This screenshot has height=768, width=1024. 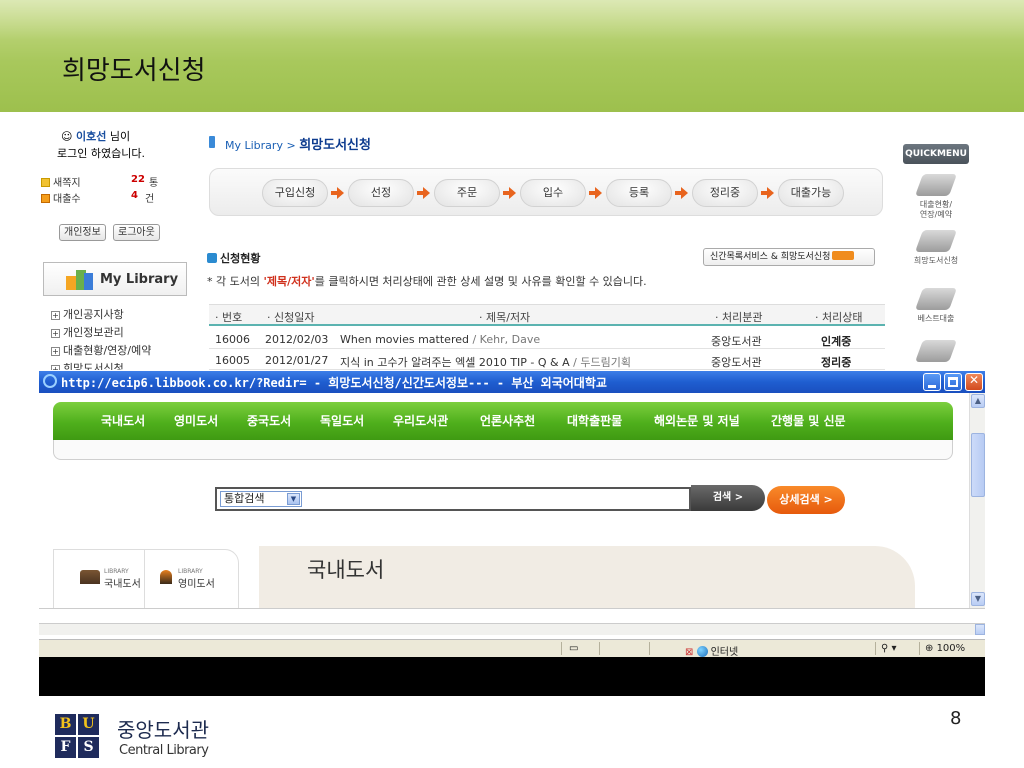 I want to click on tab-domestic: LIBRARY 국내도서, so click(x=110, y=579).